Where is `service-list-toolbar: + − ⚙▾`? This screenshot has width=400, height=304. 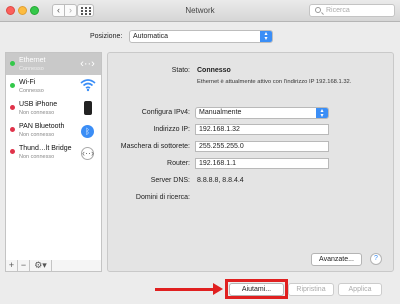
service-list-toolbar: + − ⚙▾ is located at coordinates (53, 266).